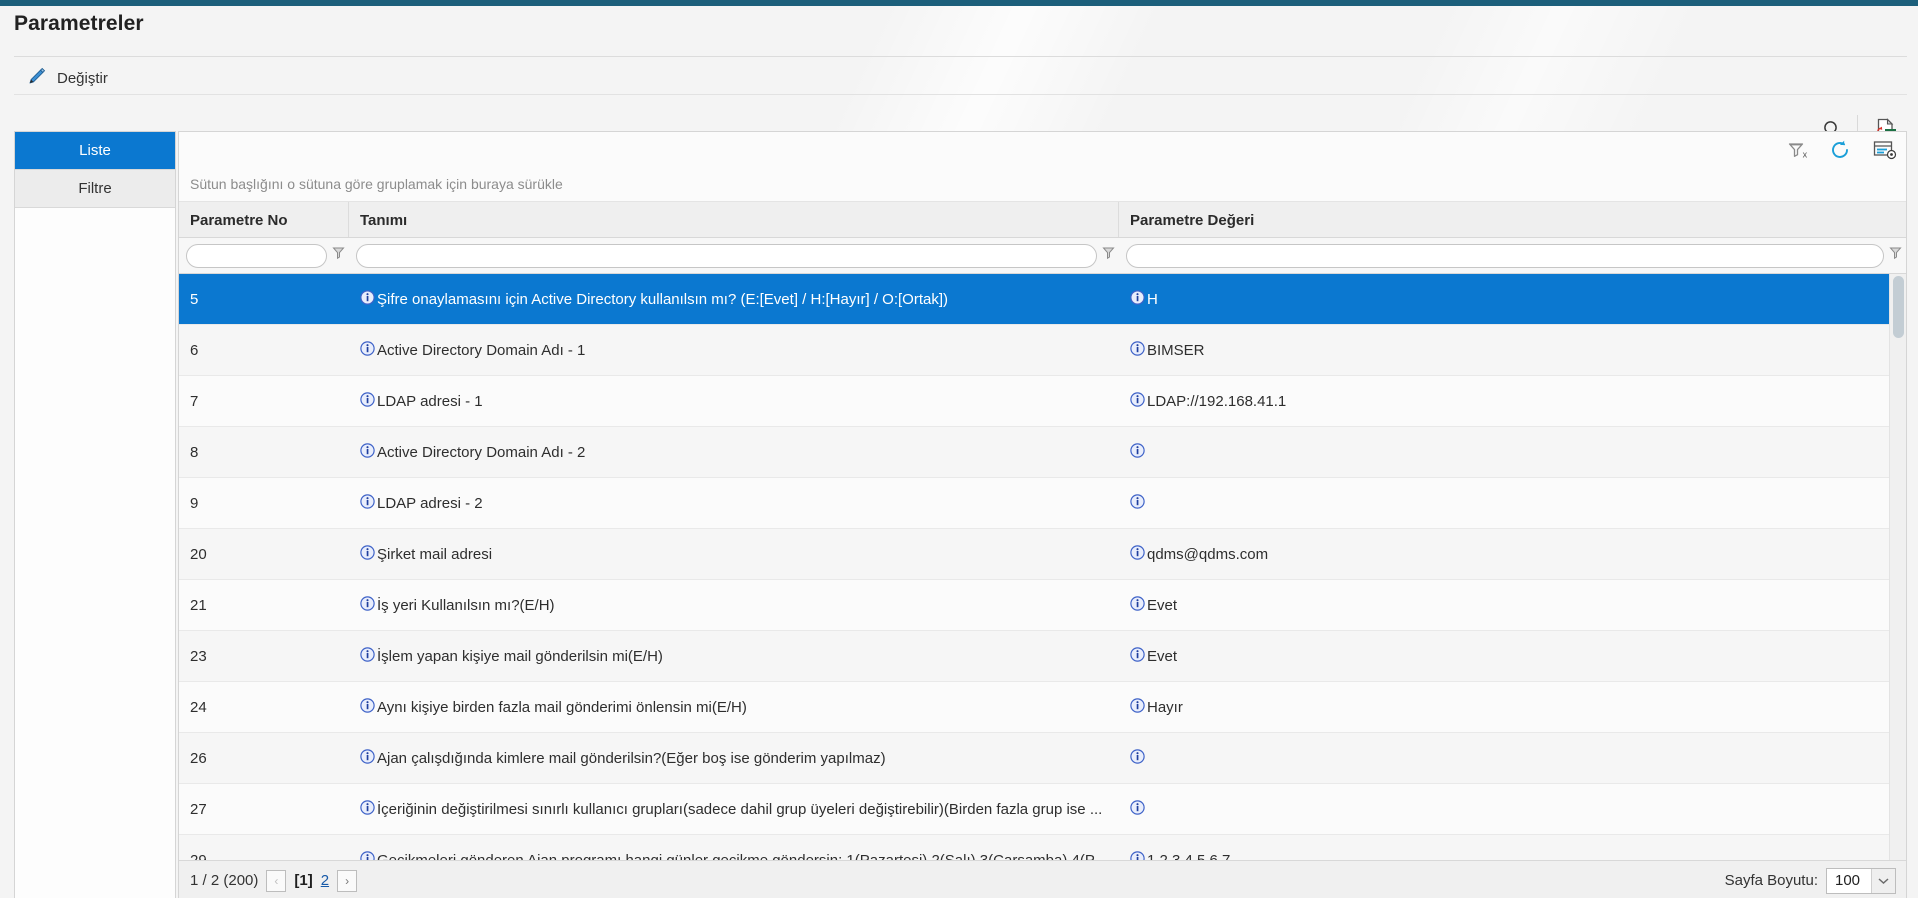  I want to click on chevron-down-icon, so click(1883, 880).